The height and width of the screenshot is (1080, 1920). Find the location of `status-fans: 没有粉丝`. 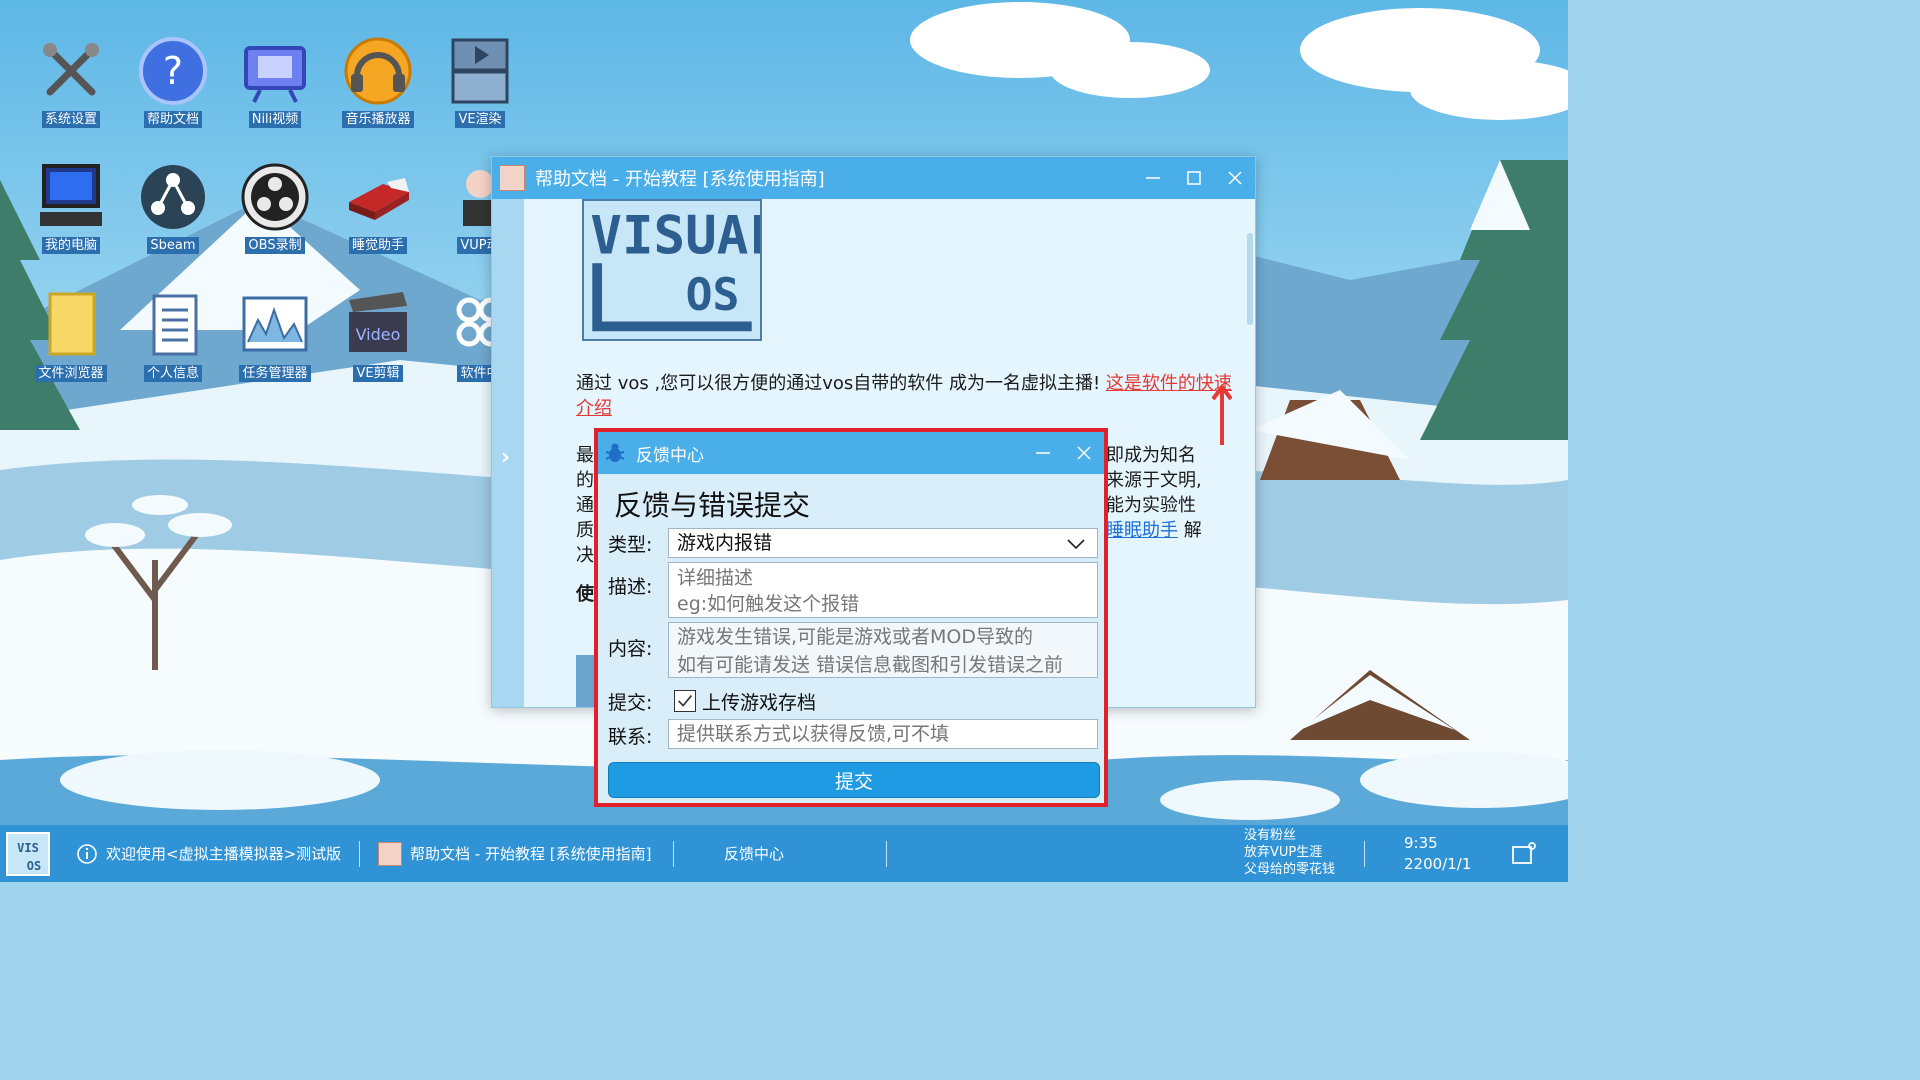

status-fans: 没有粉丝 is located at coordinates (1270, 835).